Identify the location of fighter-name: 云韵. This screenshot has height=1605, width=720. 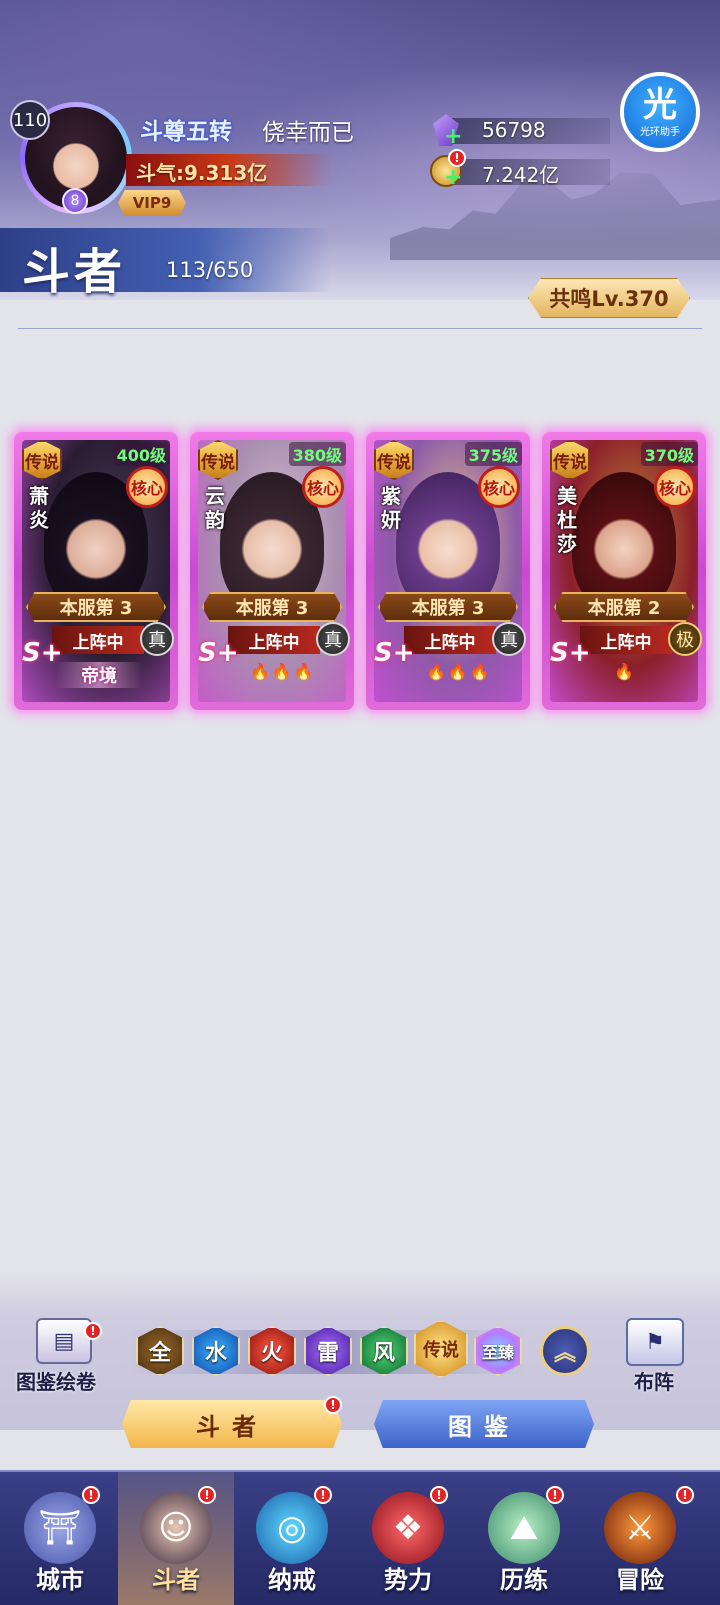
(215, 508).